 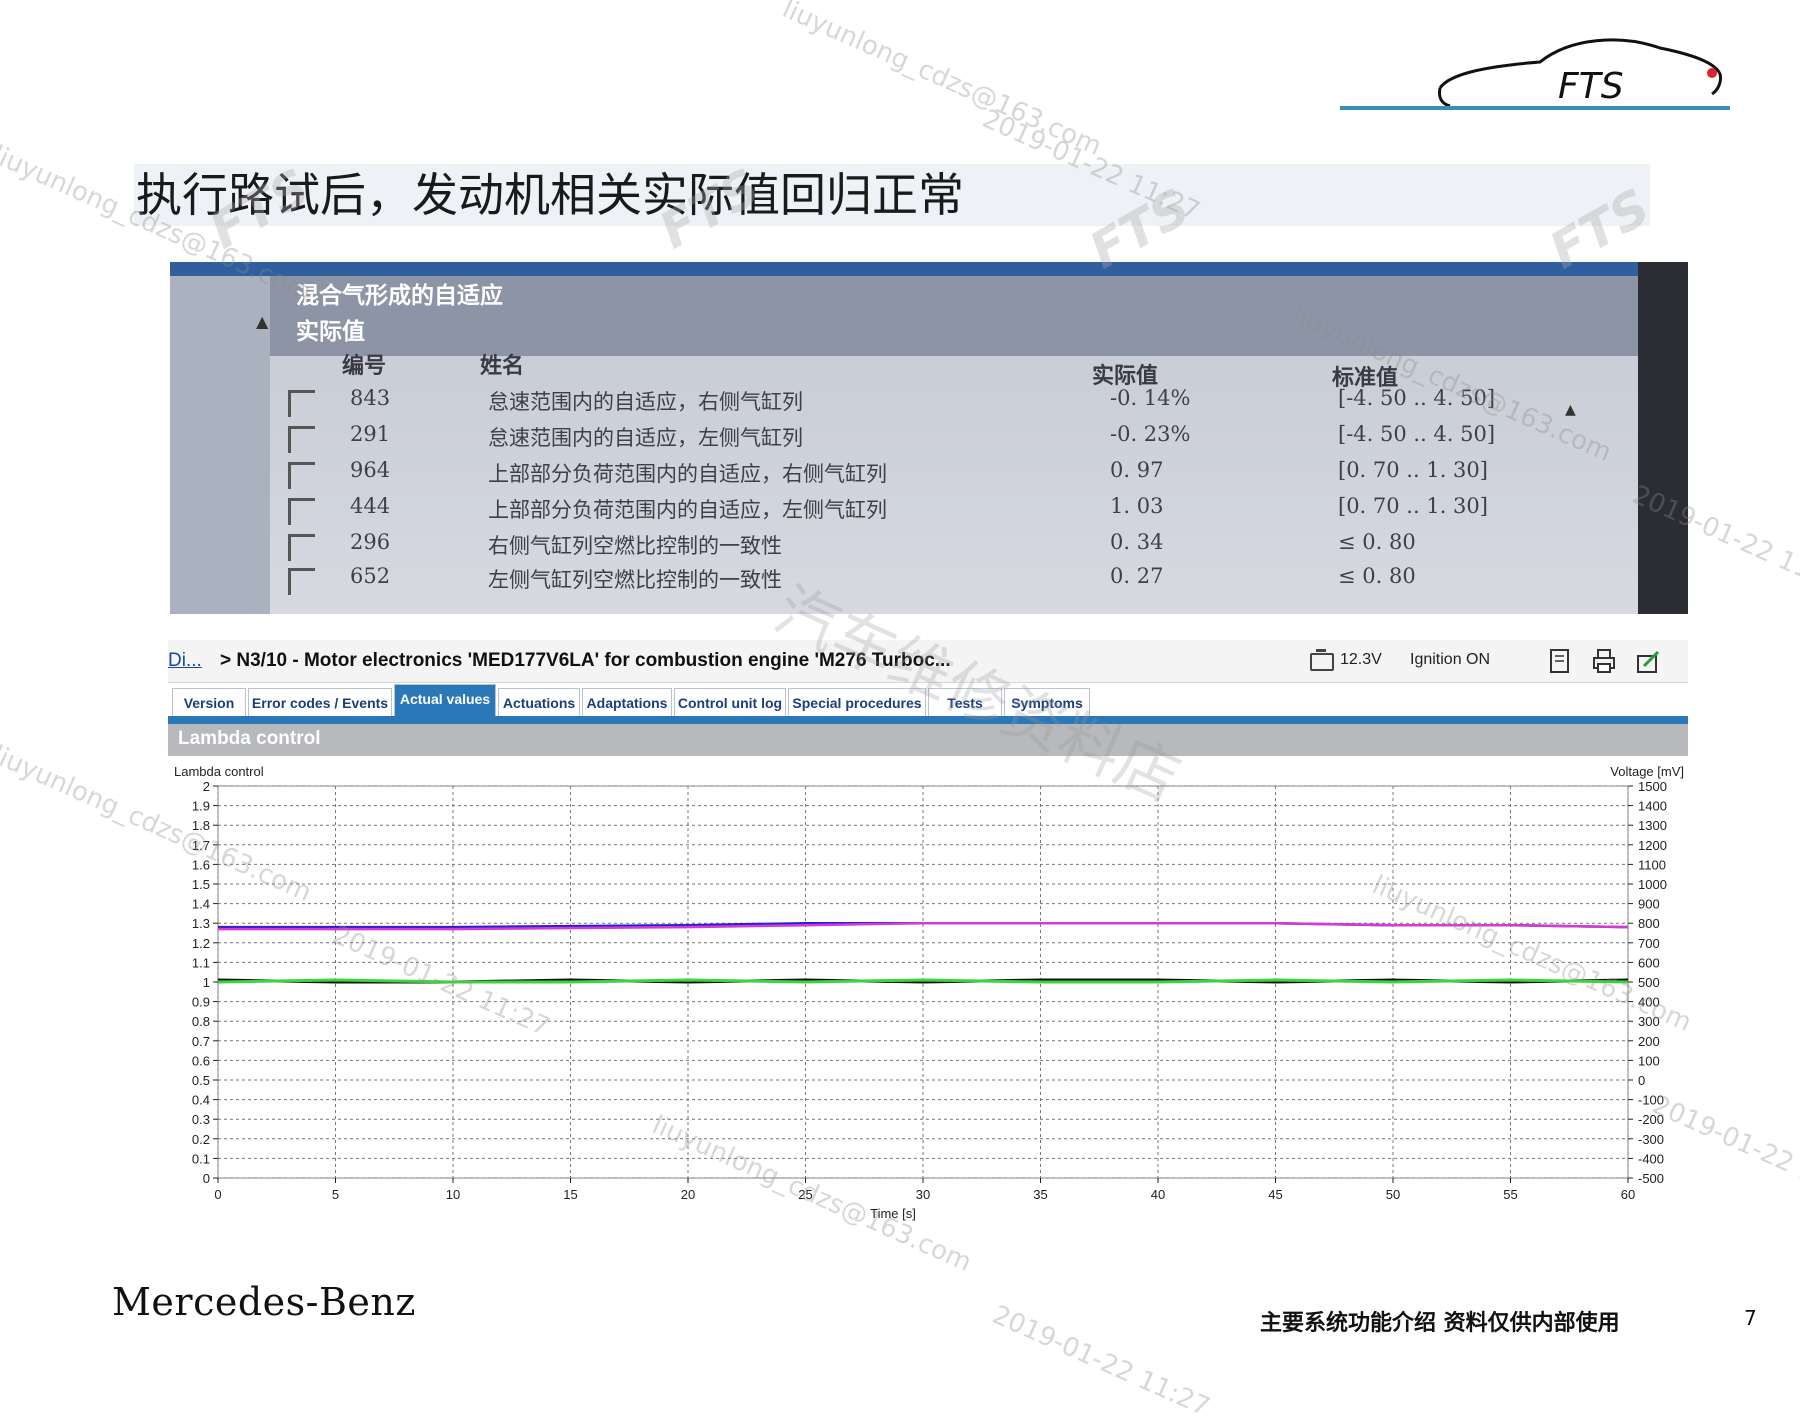 What do you see at coordinates (201, 1060) in the screenshot?
I see `y-tick-label: 0.6` at bounding box center [201, 1060].